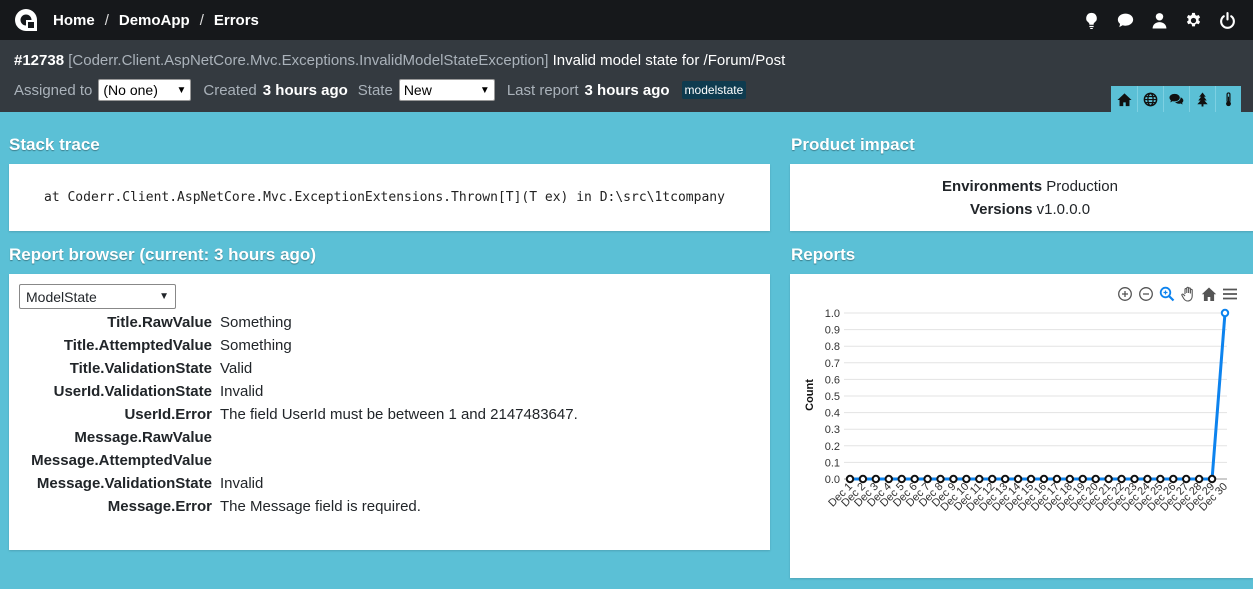  I want to click on breadcrumb: Home / DemoApp / Errors, so click(156, 20).